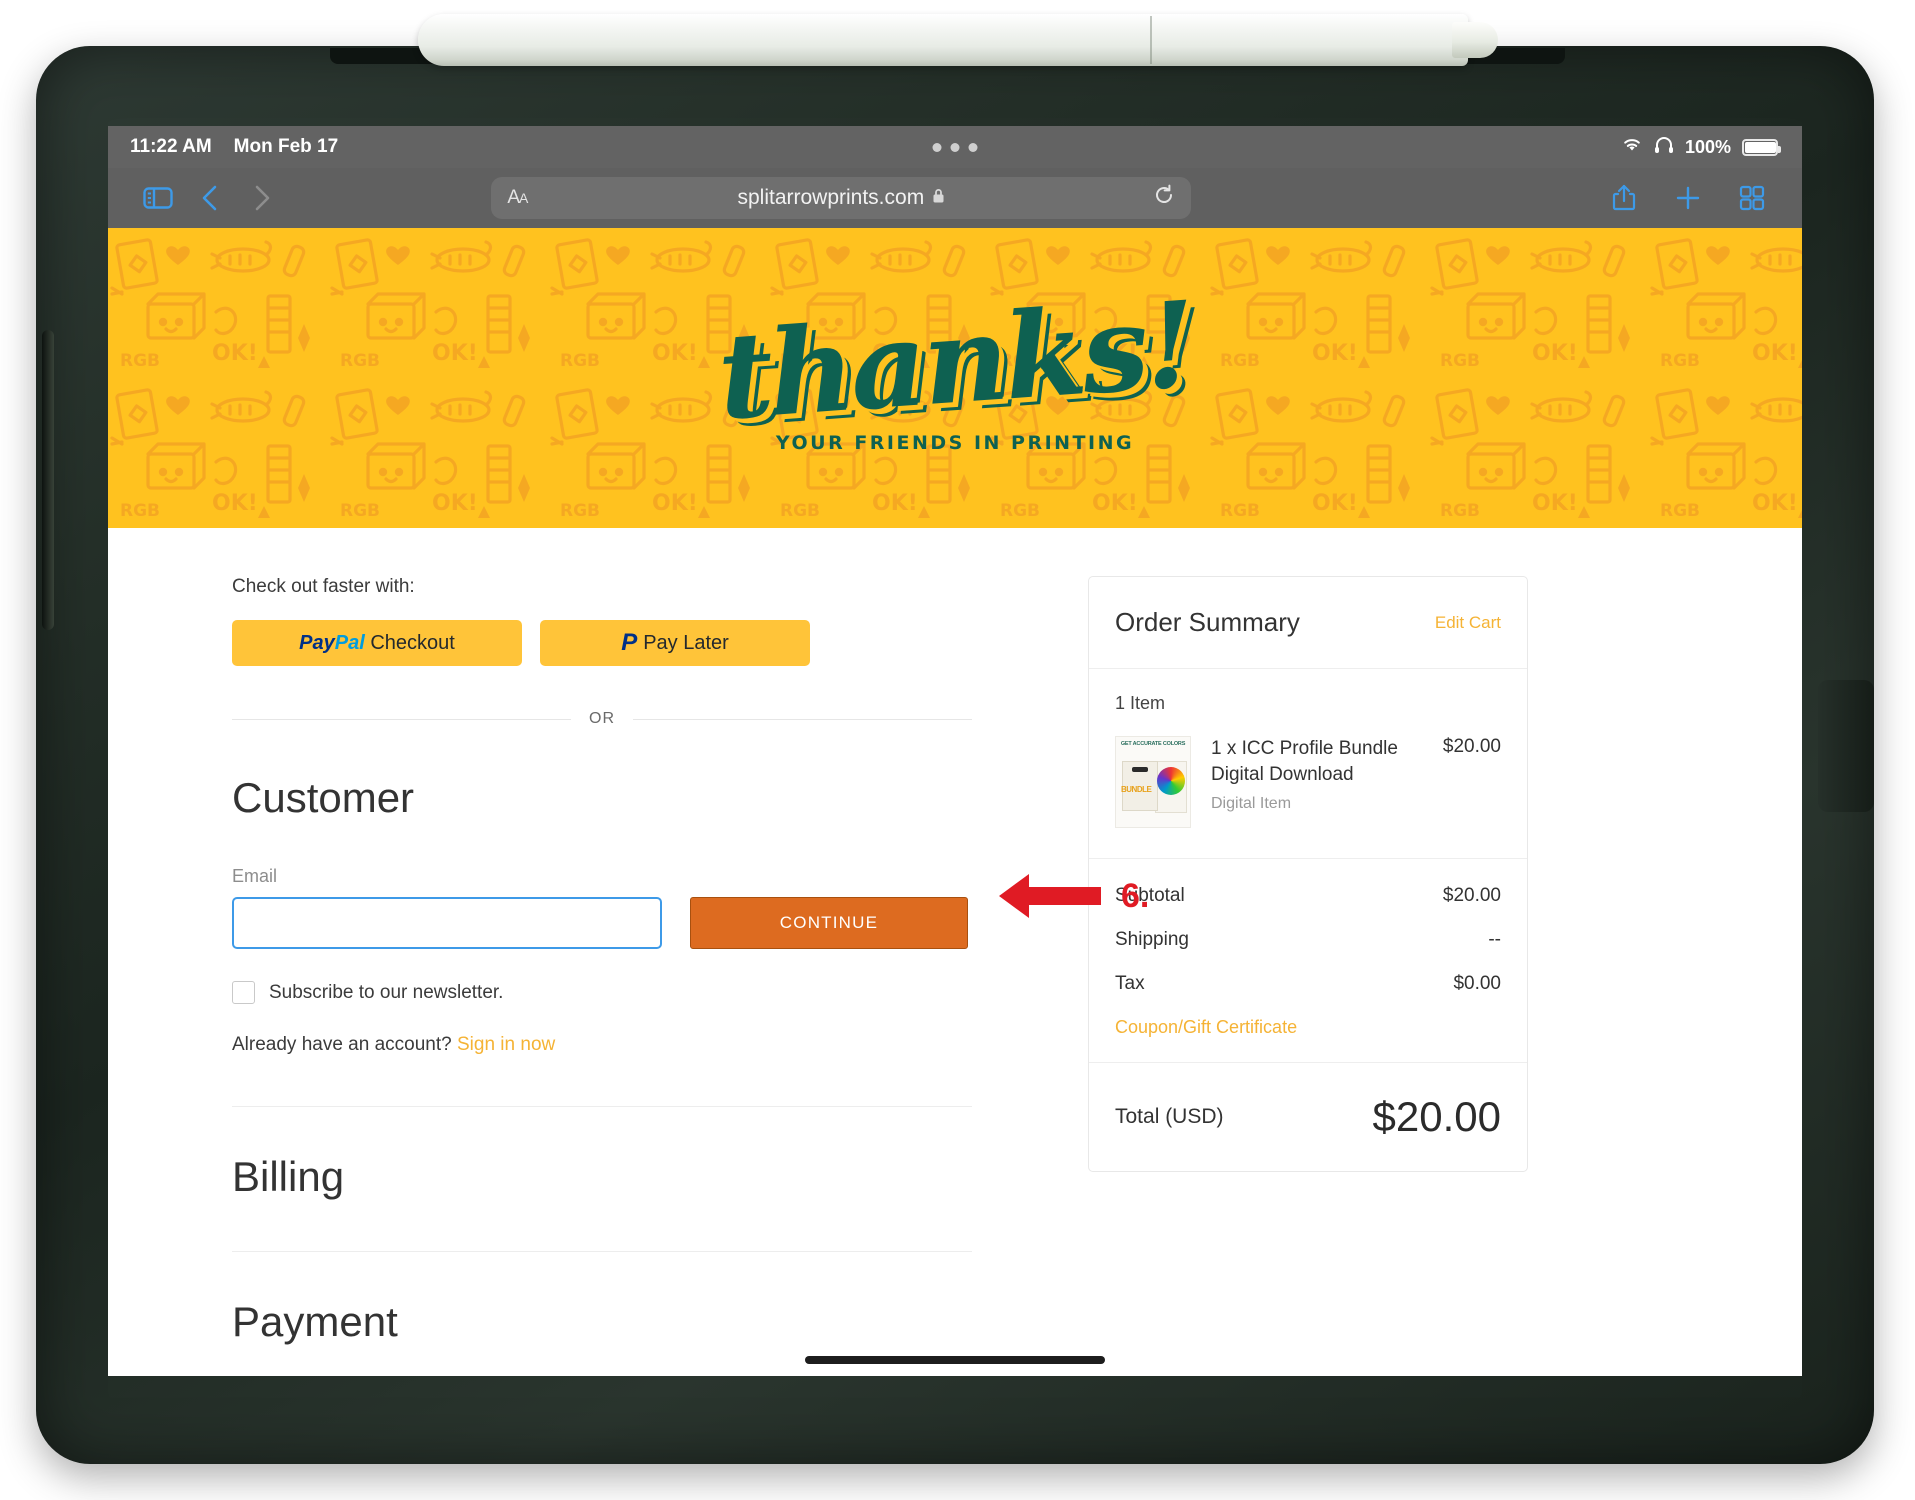  I want to click on signin-row: Already have an account? Sign in now, so click(635, 1045).